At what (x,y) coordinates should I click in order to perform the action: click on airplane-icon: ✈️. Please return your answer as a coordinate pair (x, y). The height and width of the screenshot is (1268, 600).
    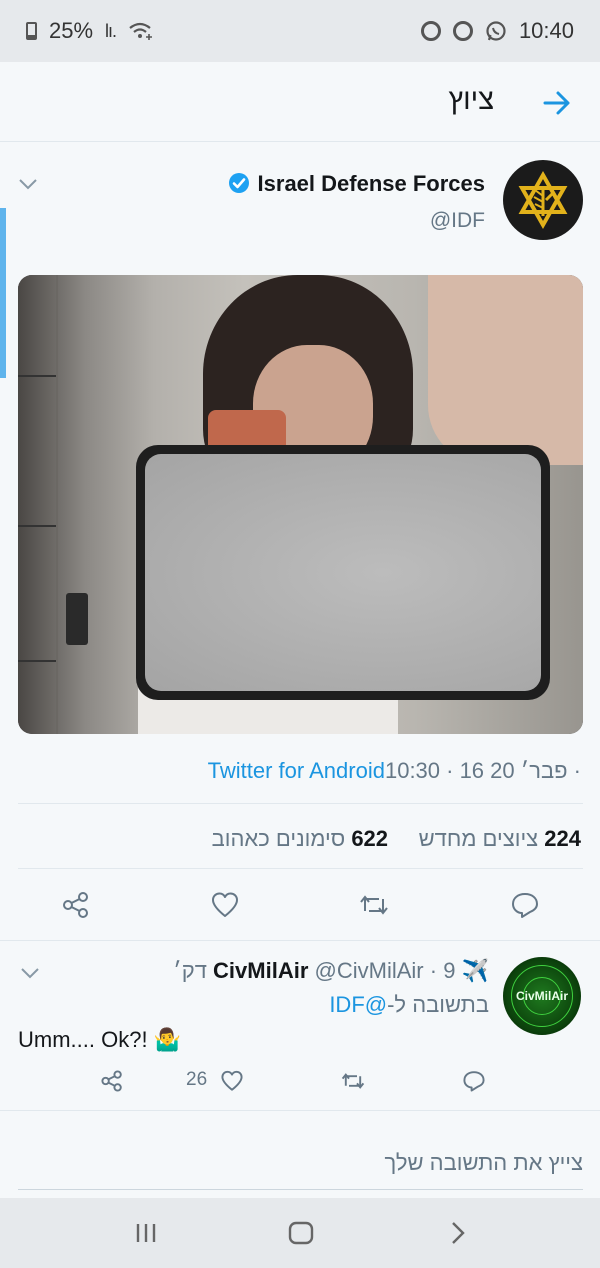
    Looking at the image, I should click on (475, 970).